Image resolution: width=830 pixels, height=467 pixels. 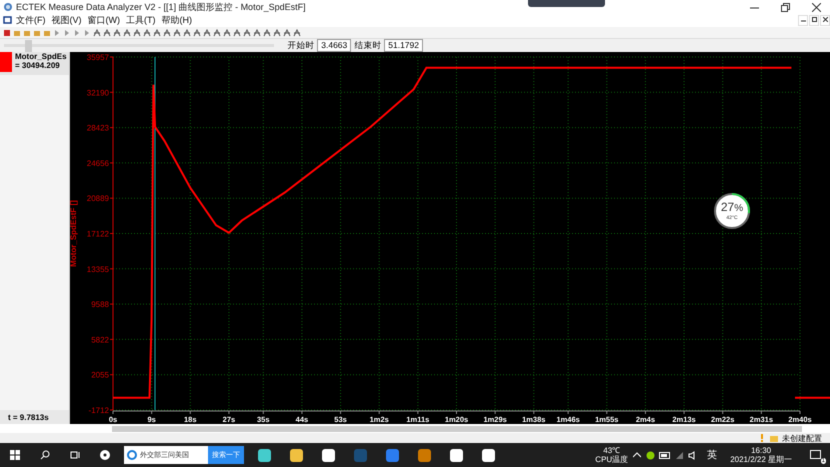 What do you see at coordinates (132, 455) in the screenshot?
I see `browser-icon` at bounding box center [132, 455].